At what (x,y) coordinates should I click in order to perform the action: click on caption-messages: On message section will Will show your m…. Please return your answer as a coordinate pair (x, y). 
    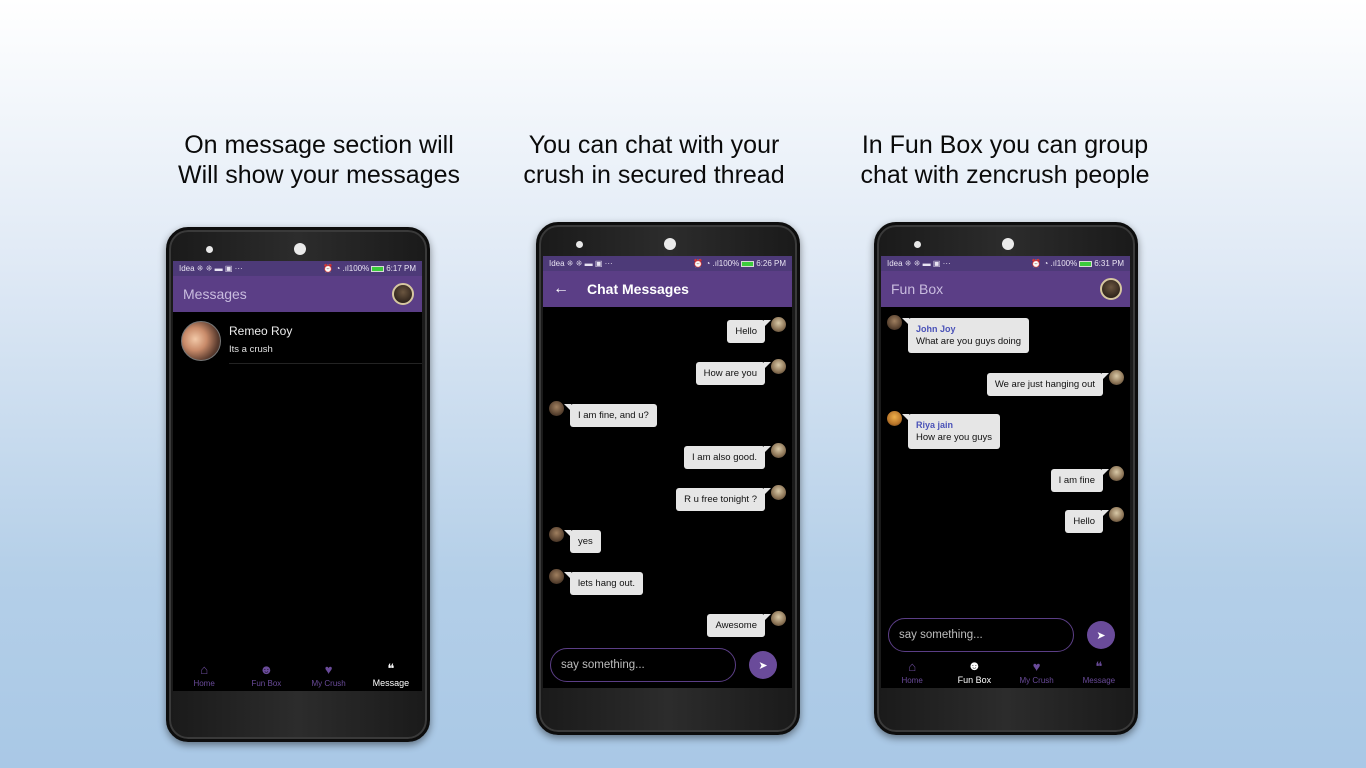
    Looking at the image, I should click on (319, 160).